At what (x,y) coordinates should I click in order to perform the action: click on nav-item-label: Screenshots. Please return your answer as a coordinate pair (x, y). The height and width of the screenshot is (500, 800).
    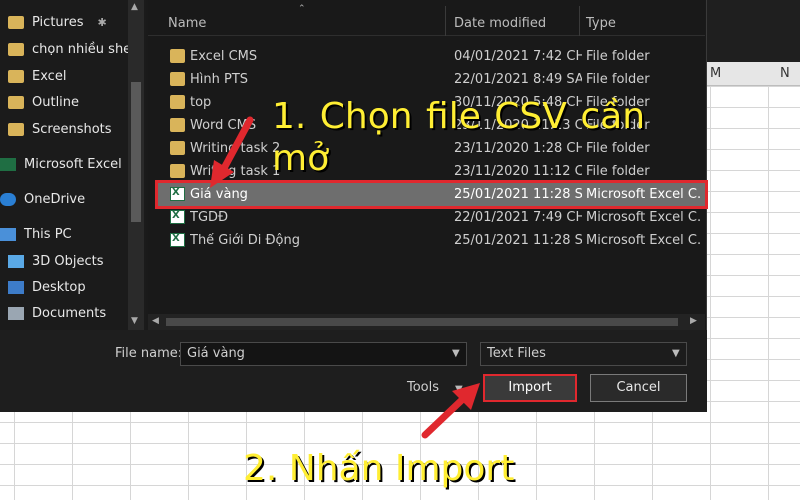
    Looking at the image, I should click on (72, 129).